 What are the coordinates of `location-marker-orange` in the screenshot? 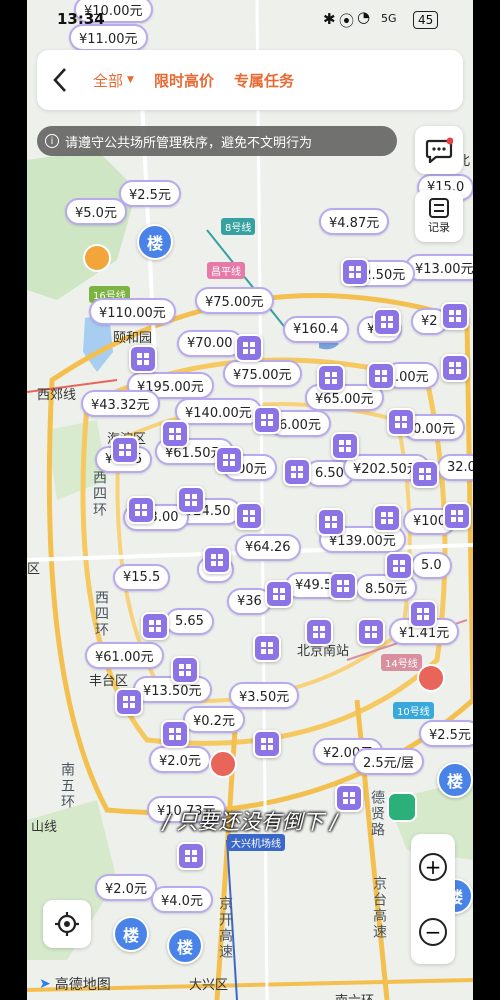 It's located at (97, 258).